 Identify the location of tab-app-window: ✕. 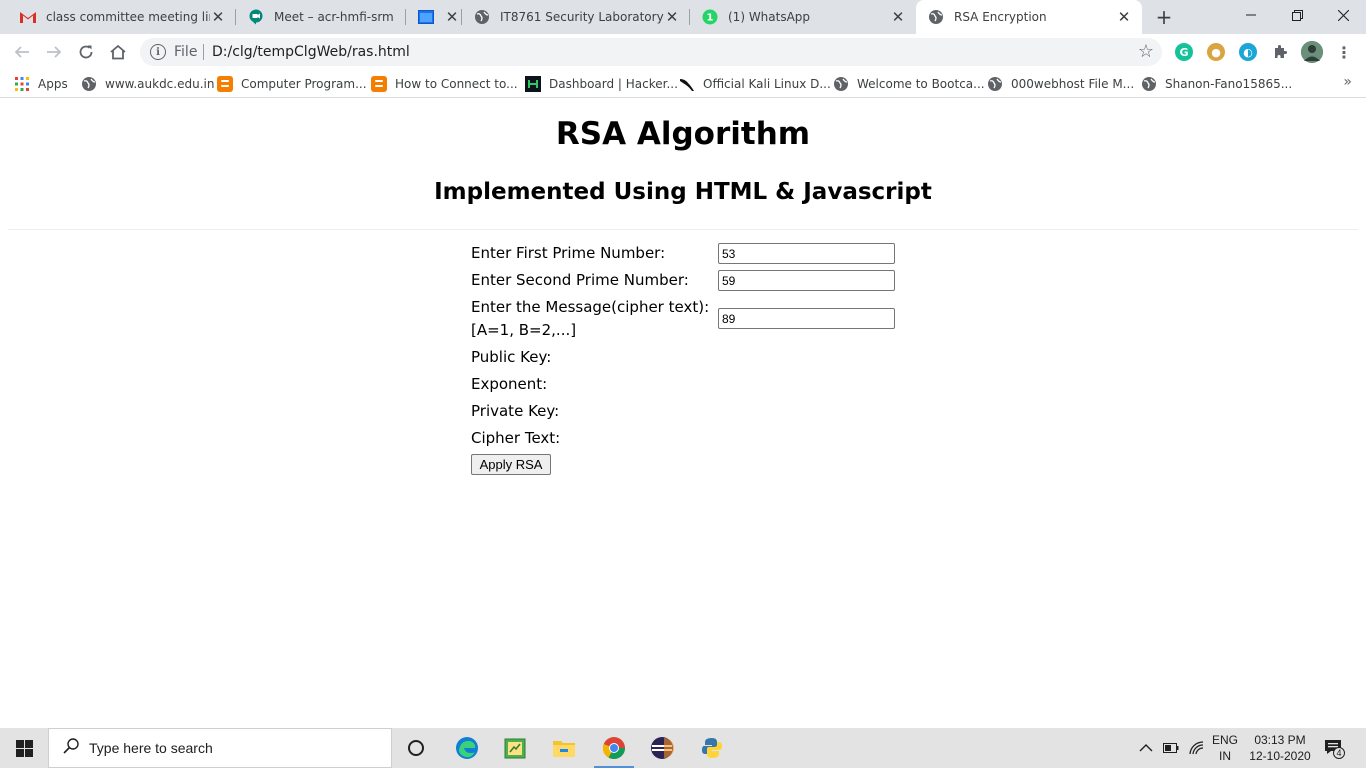
(434, 17).